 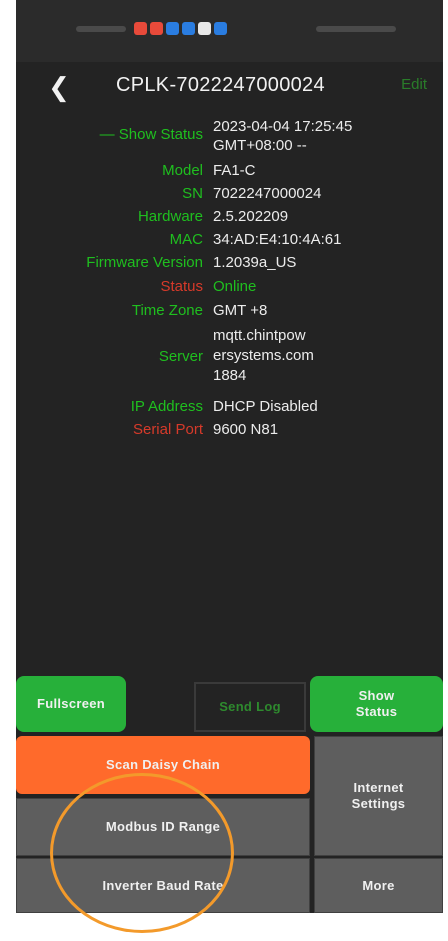 I want to click on more-button: More, so click(x=378, y=885).